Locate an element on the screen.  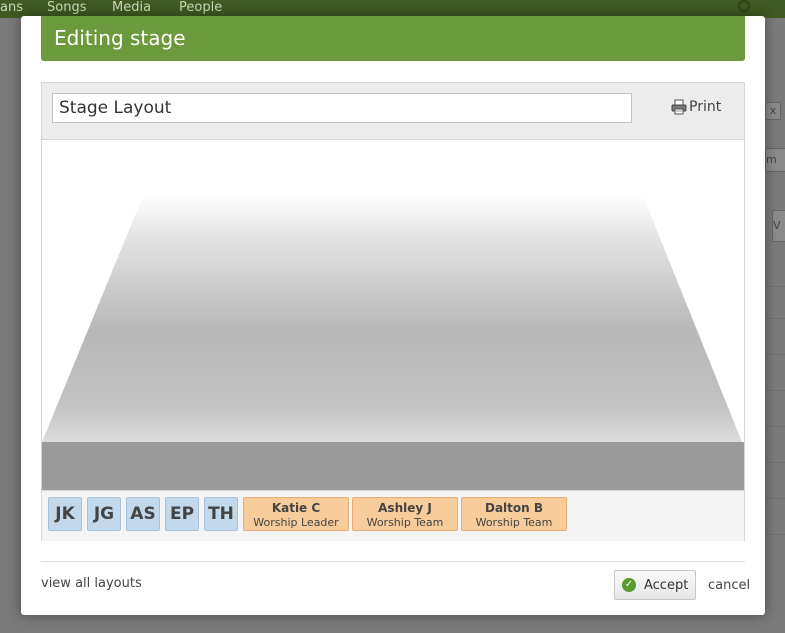
person-chip-initials: JG is located at coordinates (104, 514).